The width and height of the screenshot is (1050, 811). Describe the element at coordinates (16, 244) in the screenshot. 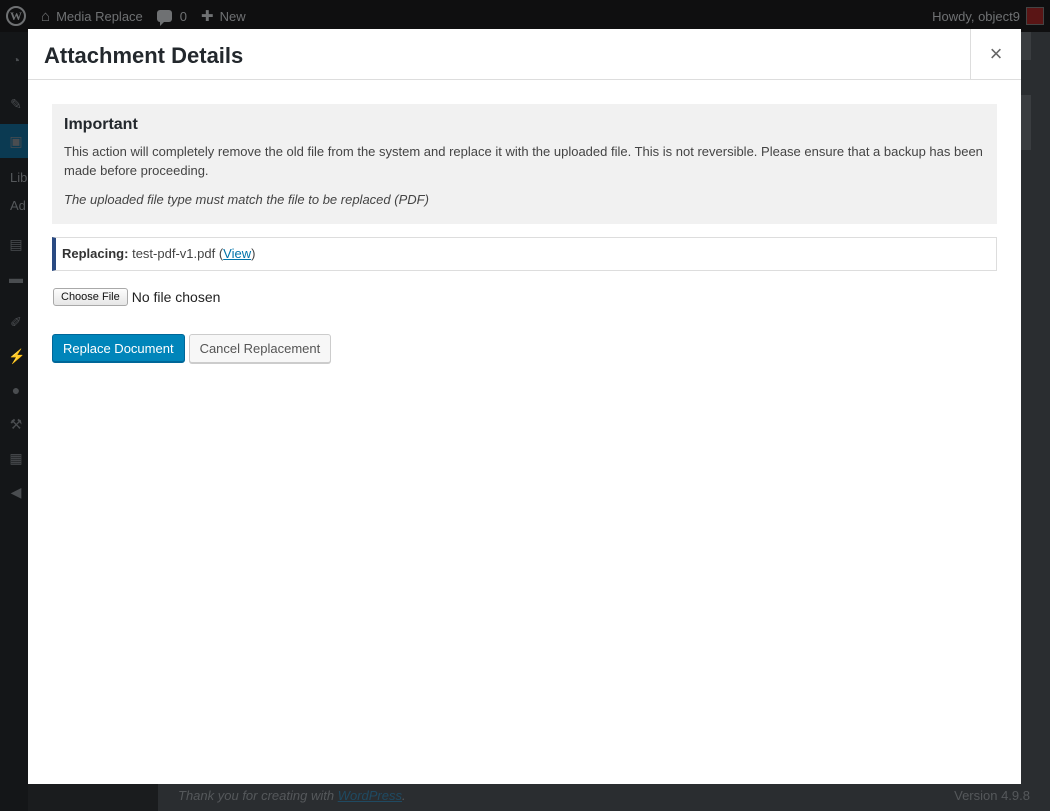

I see `pages-icon: ▤` at that location.